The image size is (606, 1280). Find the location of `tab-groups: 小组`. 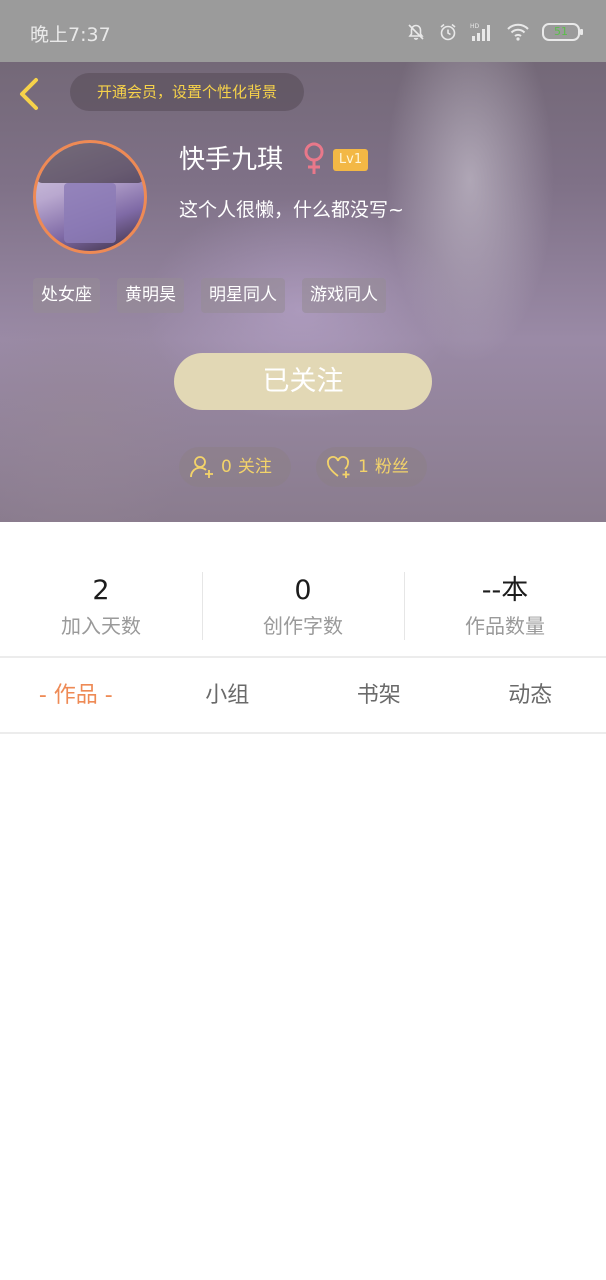

tab-groups: 小组 is located at coordinates (228, 696).